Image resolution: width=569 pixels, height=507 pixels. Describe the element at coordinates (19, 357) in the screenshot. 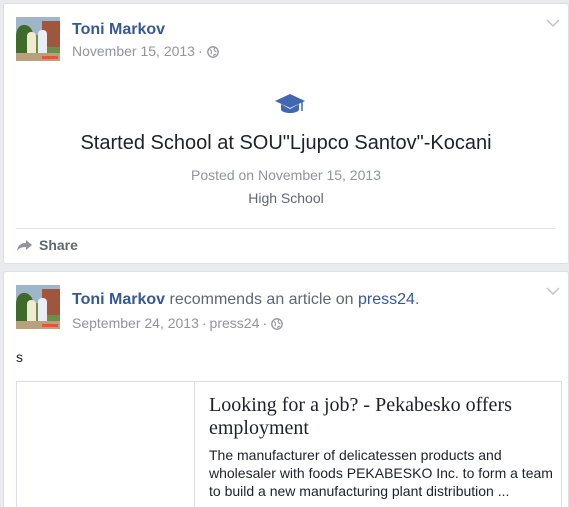

I see `post-text: s` at that location.